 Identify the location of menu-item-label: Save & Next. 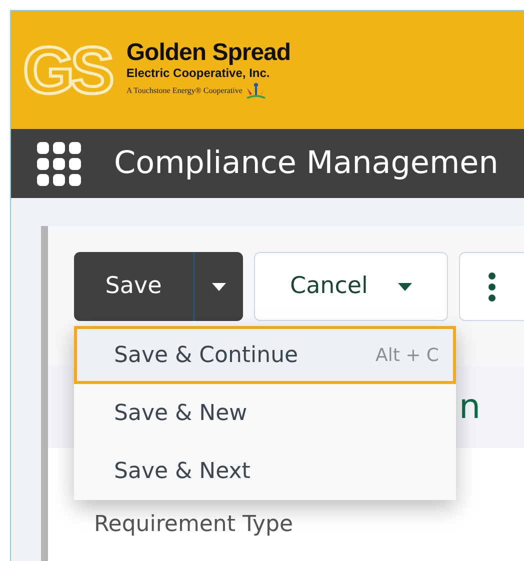
(182, 472).